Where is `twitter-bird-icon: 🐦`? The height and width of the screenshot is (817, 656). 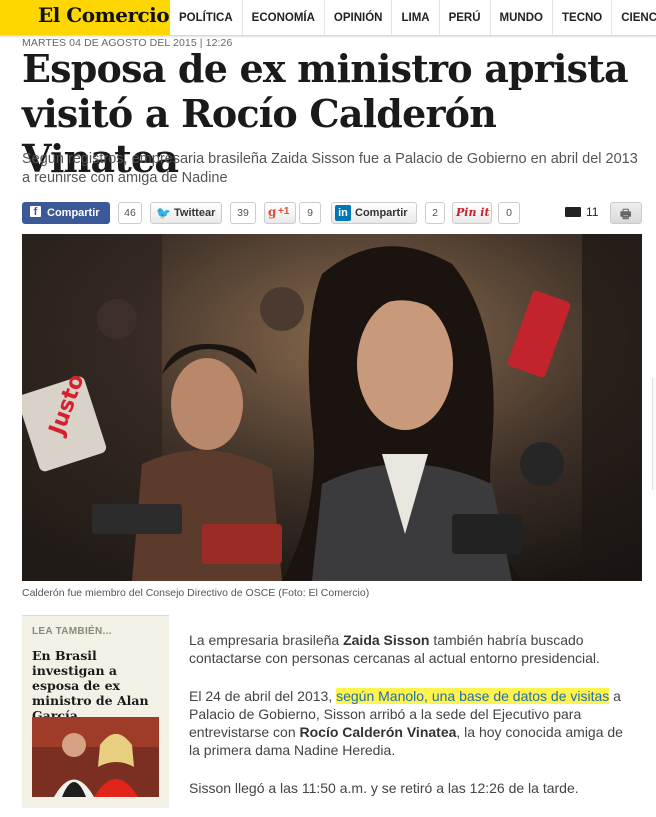
twitter-bird-icon: 🐦 is located at coordinates (163, 213).